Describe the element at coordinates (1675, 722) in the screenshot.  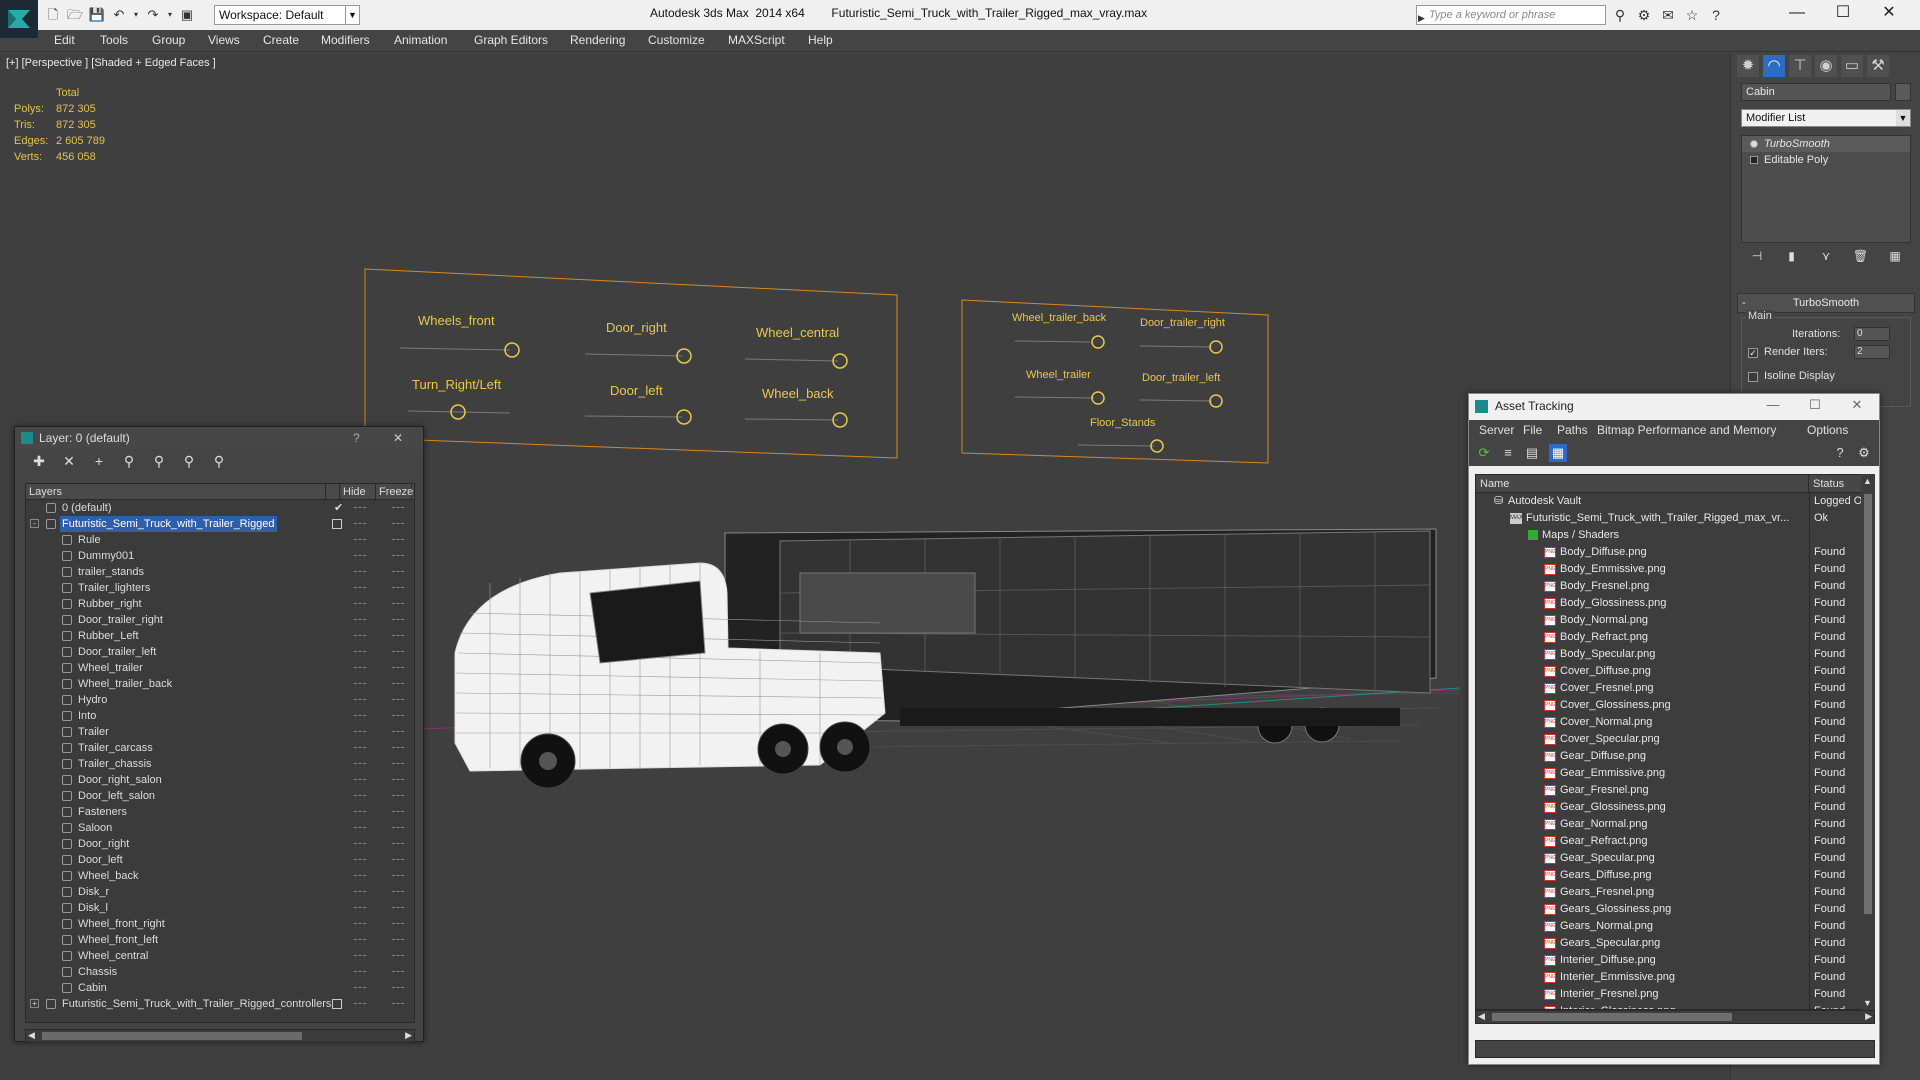
I see `asset-row-map: PNG Cover_Normal.png Found` at that location.